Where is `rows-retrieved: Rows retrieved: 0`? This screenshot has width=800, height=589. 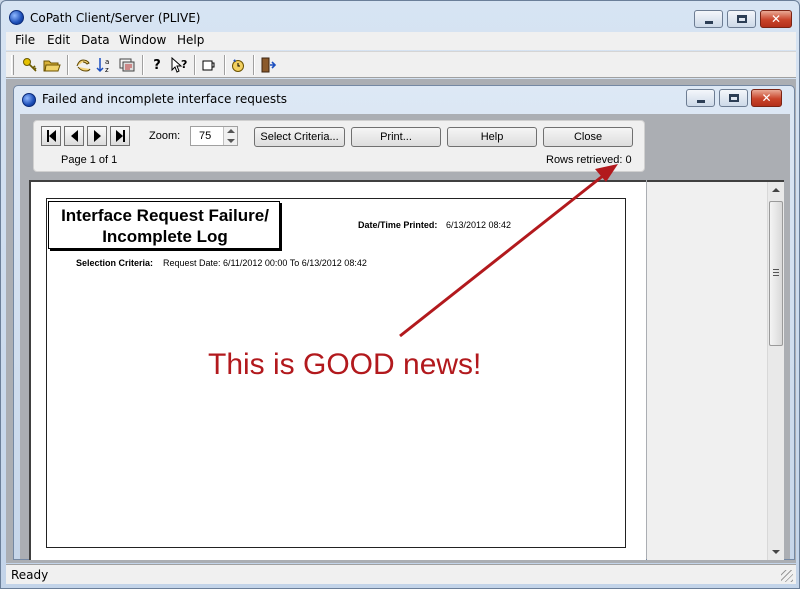
rows-retrieved: Rows retrieved: 0 is located at coordinates (589, 160).